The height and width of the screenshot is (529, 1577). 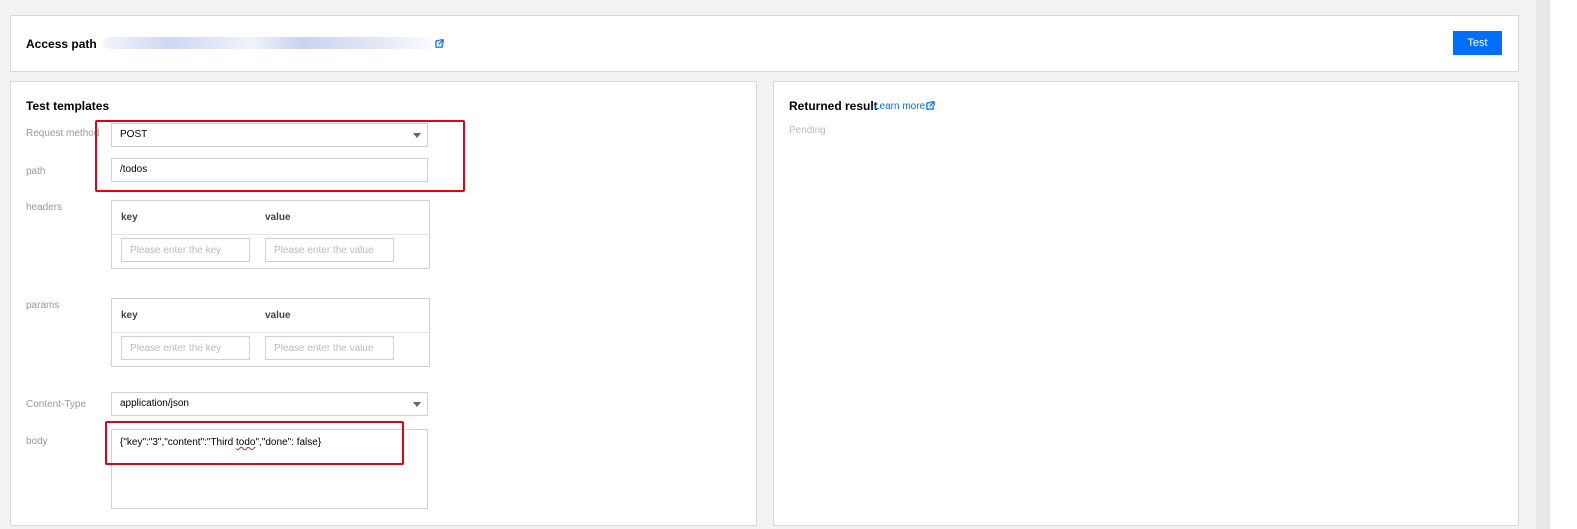 What do you see at coordinates (129, 315) in the screenshot?
I see `params-key-column: key` at bounding box center [129, 315].